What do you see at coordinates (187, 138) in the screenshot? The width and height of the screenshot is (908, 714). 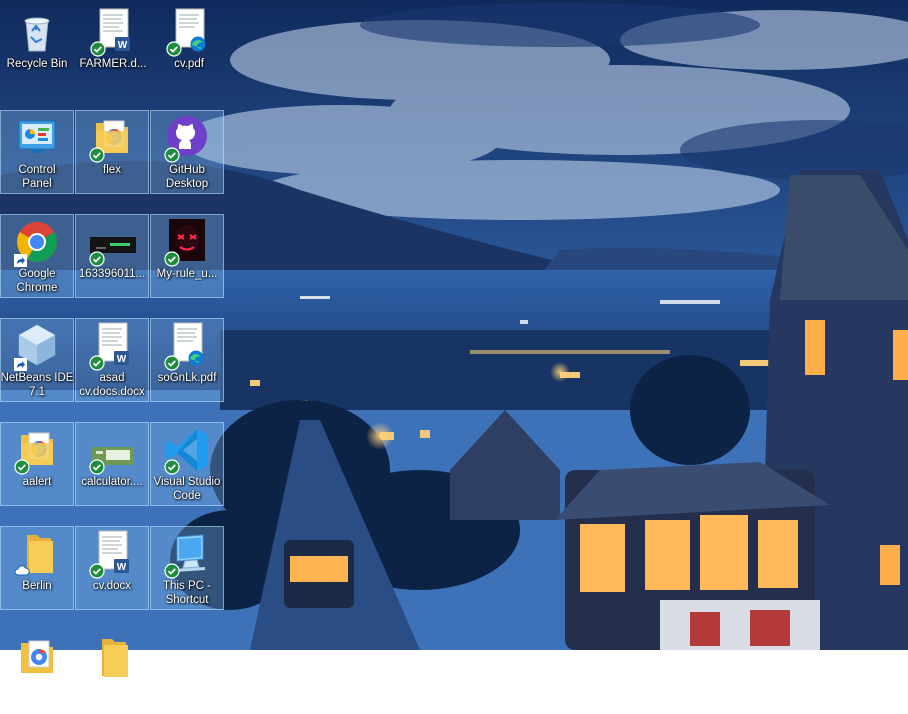 I see `github-desktop-icon` at bounding box center [187, 138].